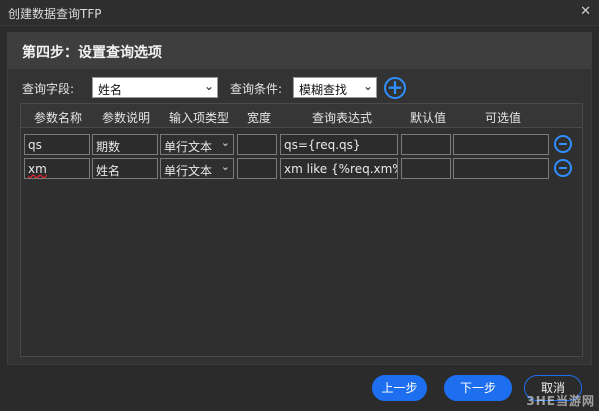 This screenshot has width=599, height=411. What do you see at coordinates (299, 13) in the screenshot?
I see `title-bar: 创建数据查询TFP ✕` at bounding box center [299, 13].